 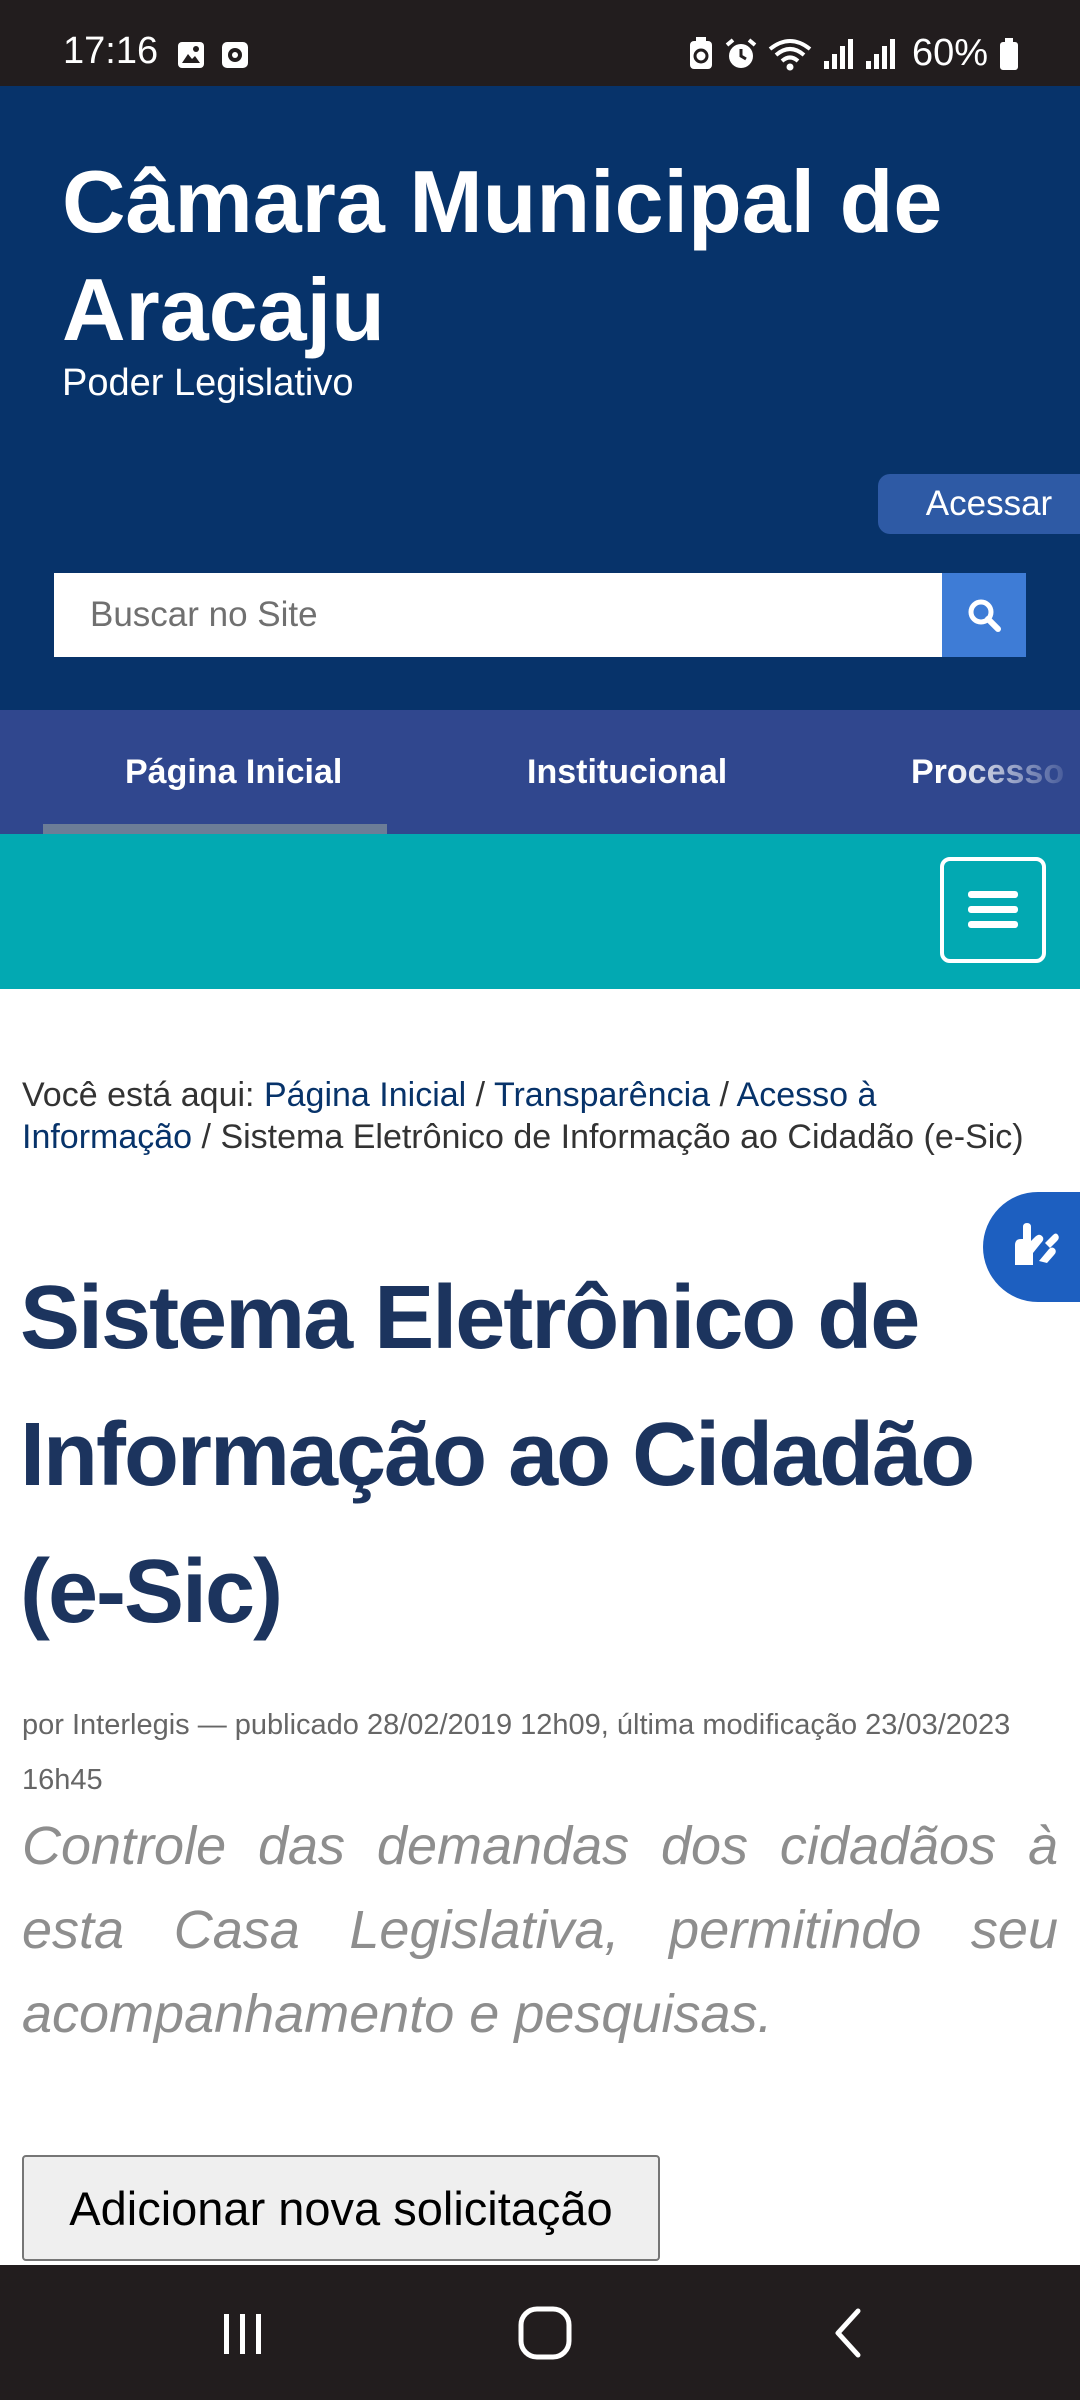 What do you see at coordinates (949, 53) in the screenshot?
I see `battery-percentage: 60%` at bounding box center [949, 53].